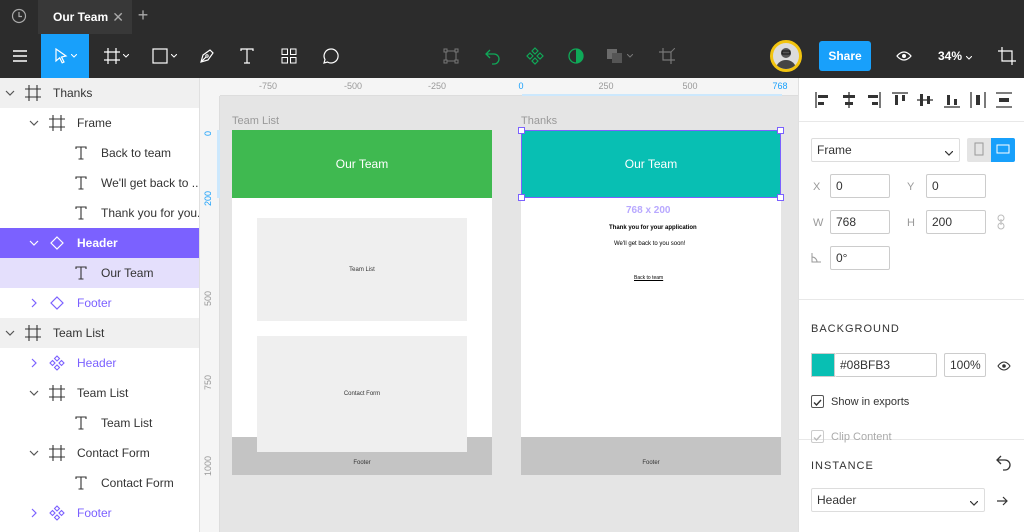 The width and height of the screenshot is (1024, 532). I want to click on preview-button, so click(904, 56).